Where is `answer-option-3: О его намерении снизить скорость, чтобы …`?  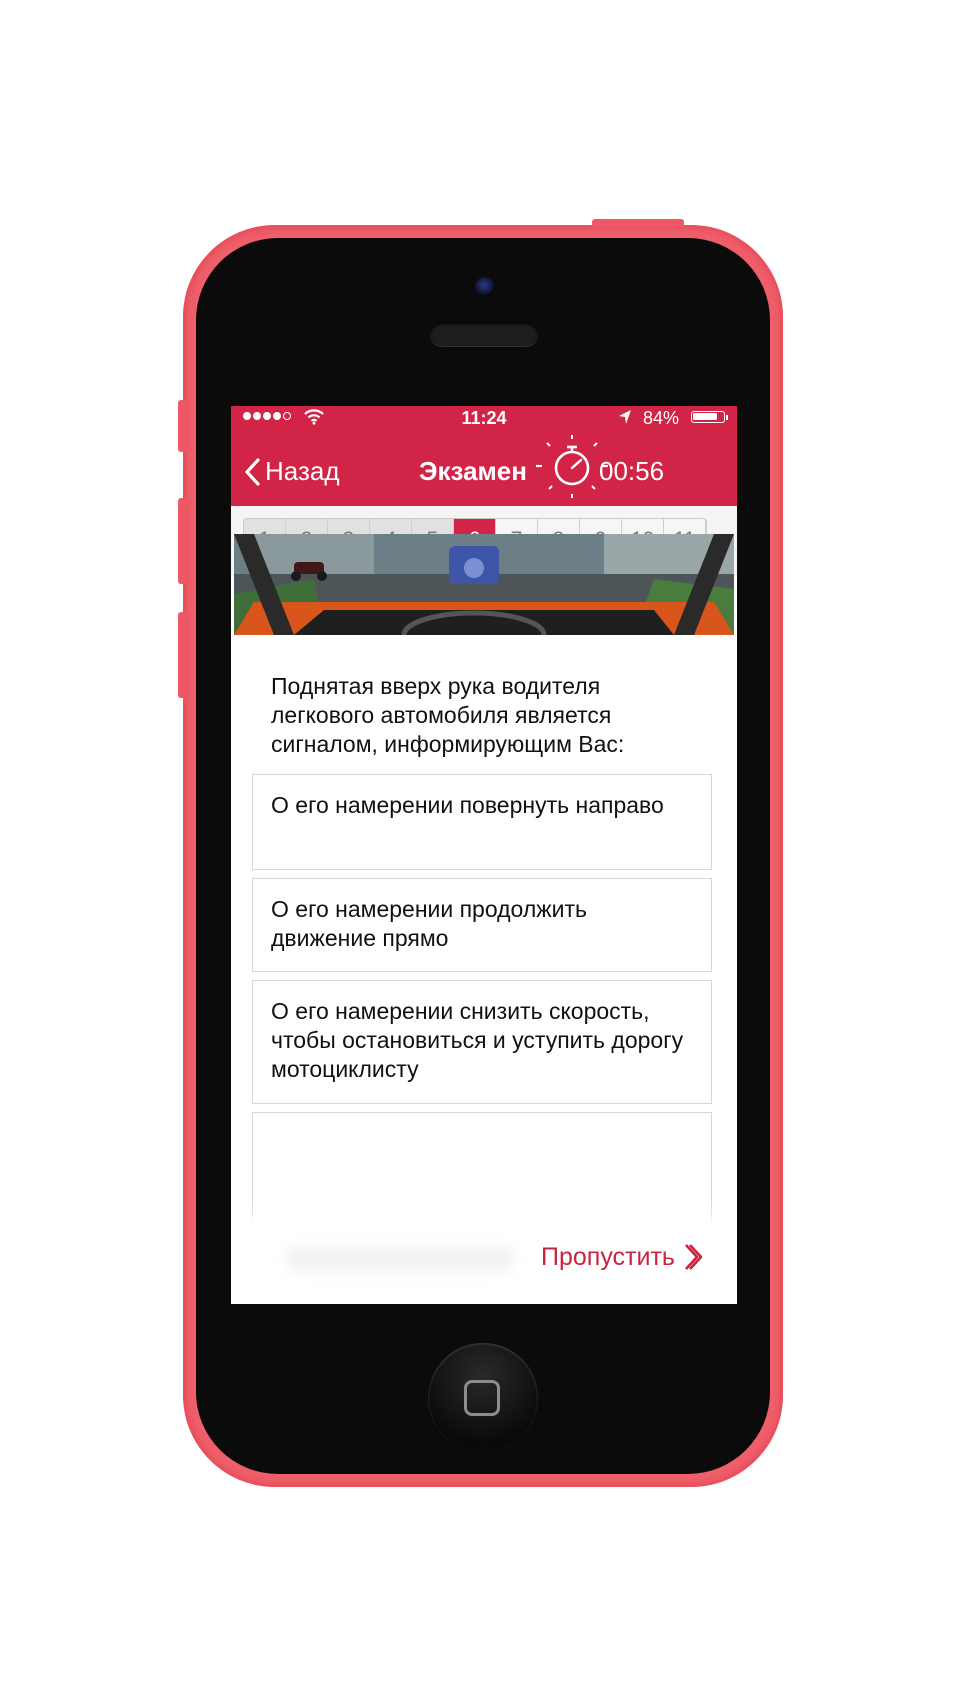
answer-option-3: О его намерении снизить скорость, чтобы … is located at coordinates (482, 1042).